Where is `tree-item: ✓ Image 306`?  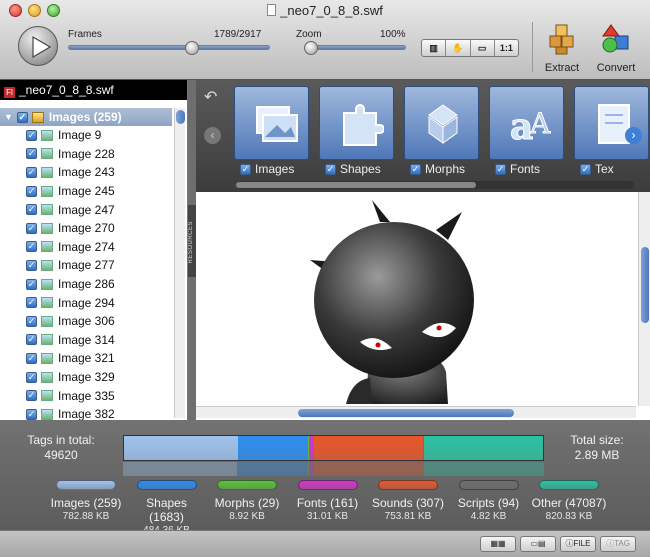 tree-item: ✓ Image 306 is located at coordinates (86, 321).